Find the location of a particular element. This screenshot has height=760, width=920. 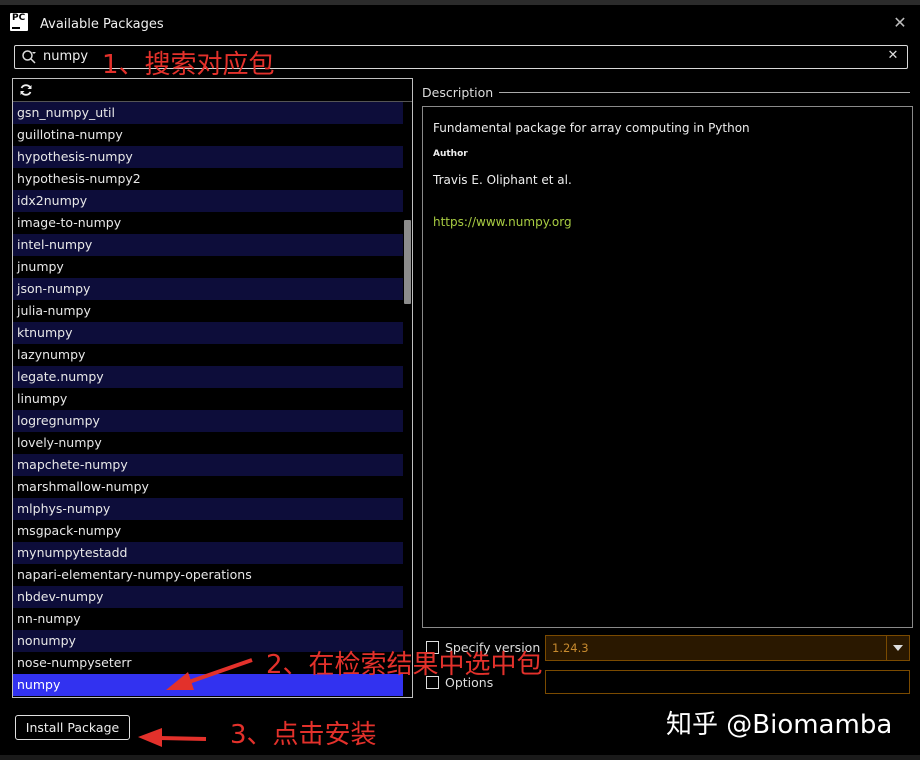

scrollbar-track is located at coordinates (407, 399).